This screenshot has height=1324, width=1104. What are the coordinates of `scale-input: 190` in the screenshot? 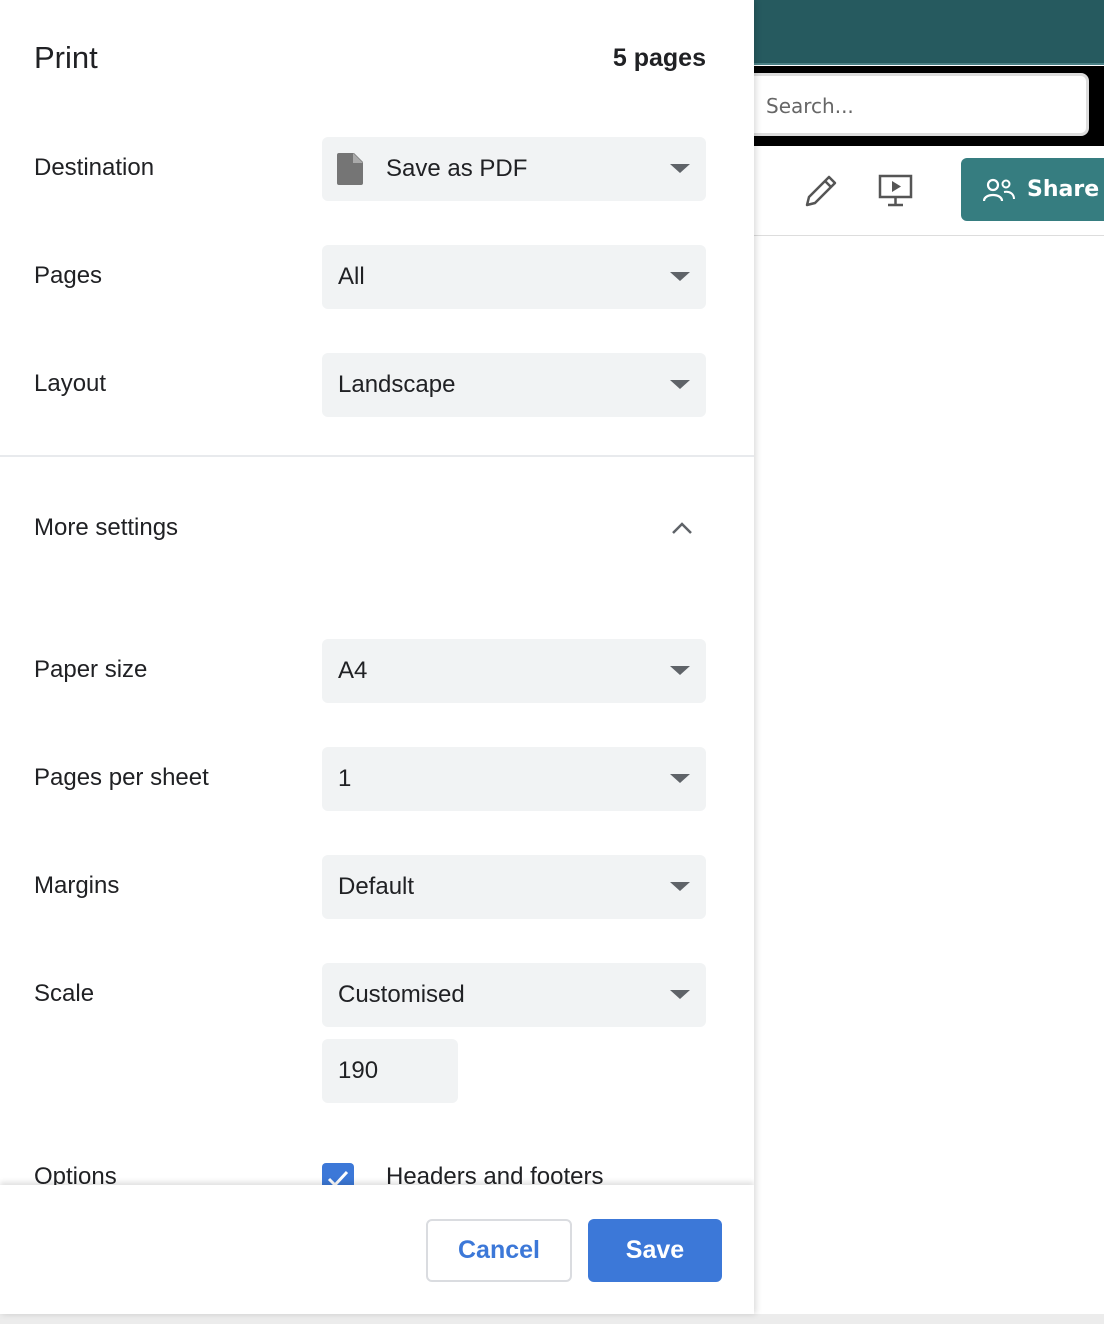 It's located at (390, 1071).